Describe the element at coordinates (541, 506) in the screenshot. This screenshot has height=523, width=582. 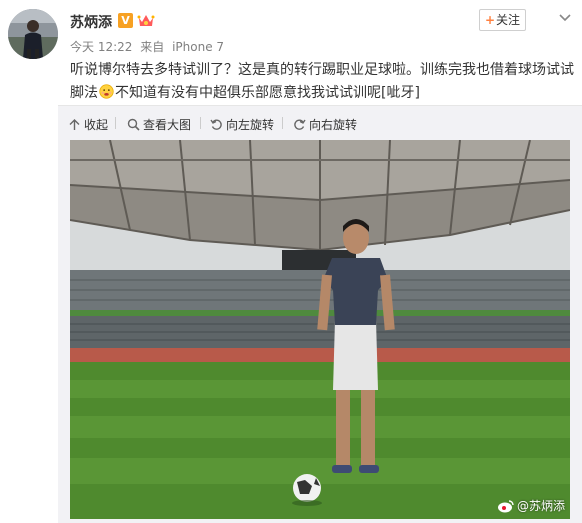
I see `watermark-text: @苏炳添` at that location.